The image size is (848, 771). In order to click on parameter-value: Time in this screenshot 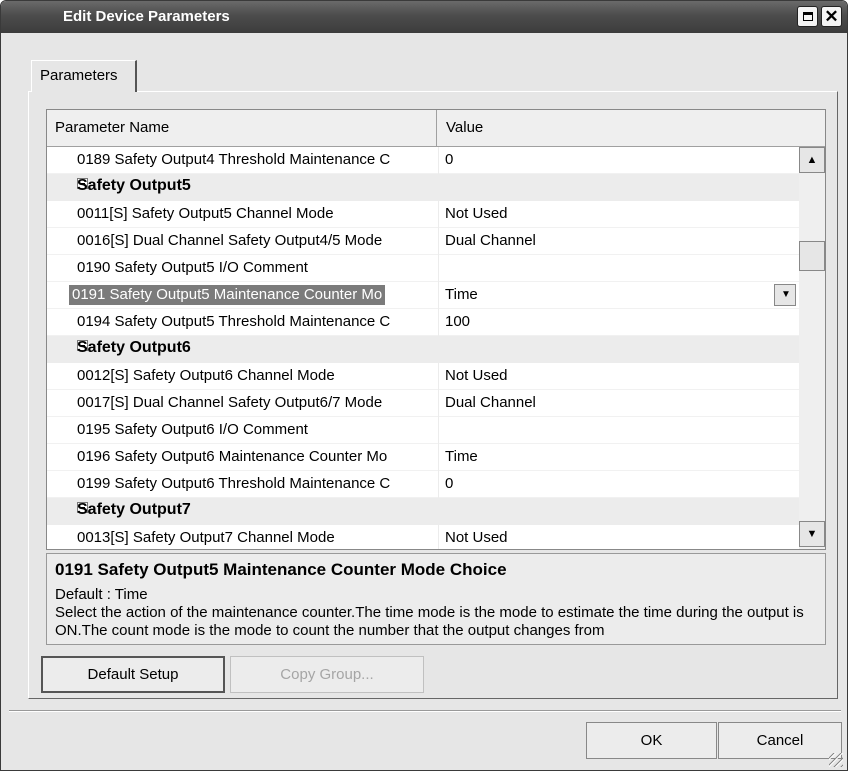, I will do `click(461, 456)`.